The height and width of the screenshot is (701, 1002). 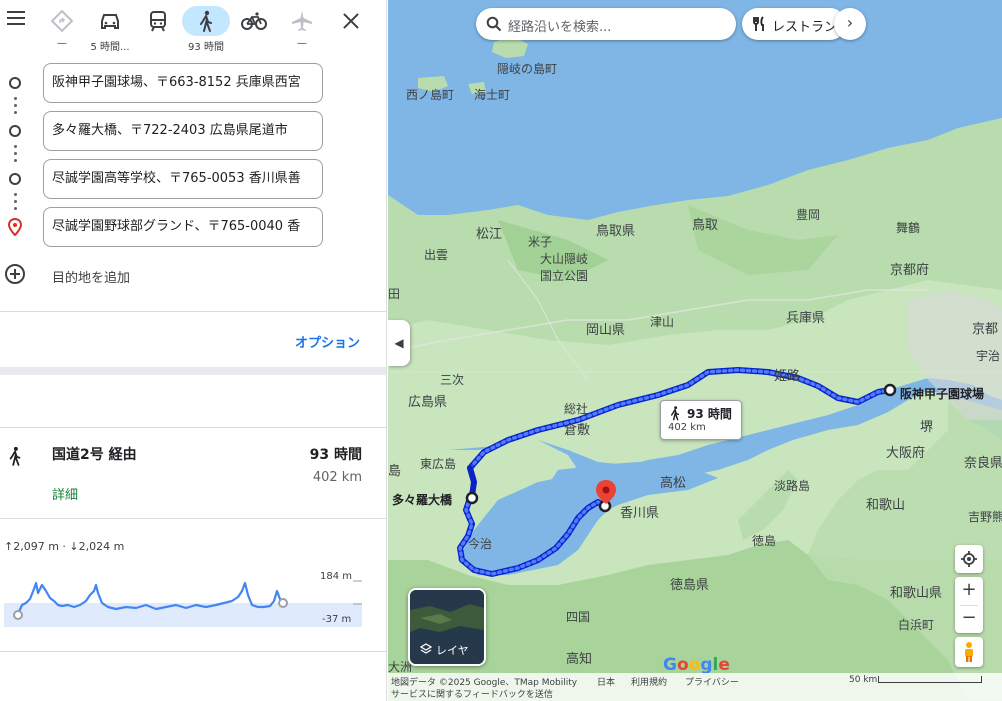 What do you see at coordinates (649, 681) in the screenshot?
I see `terms-link: 利用規約` at bounding box center [649, 681].